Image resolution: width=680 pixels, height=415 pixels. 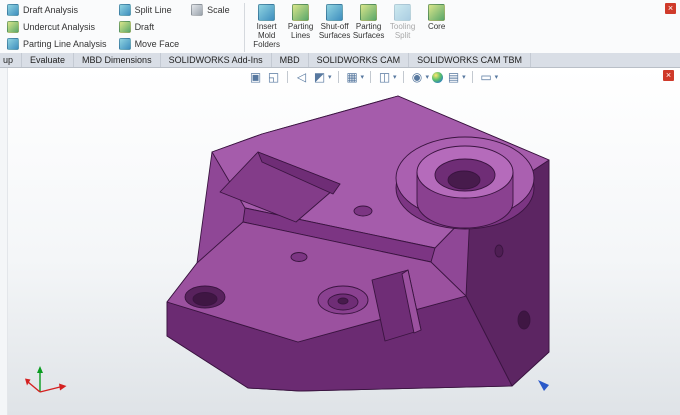 What do you see at coordinates (11, 60) in the screenshot?
I see `tab-partial: up` at bounding box center [11, 60].